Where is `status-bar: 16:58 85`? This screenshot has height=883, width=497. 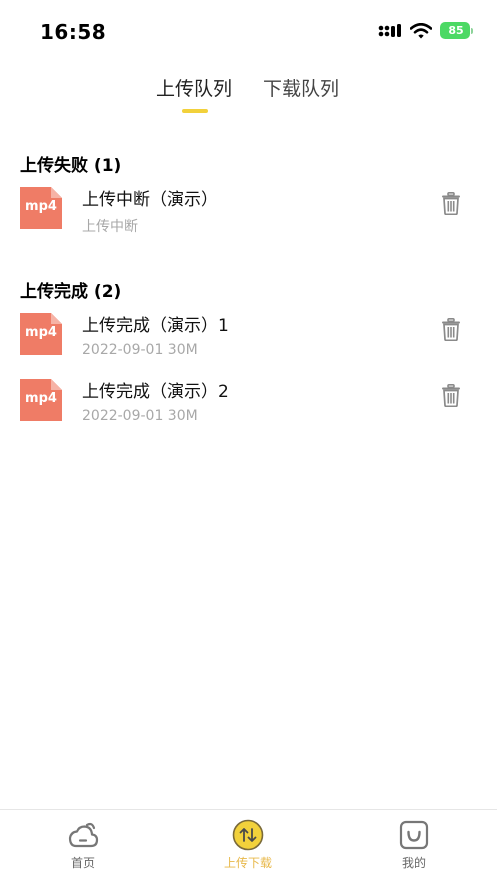
status-bar: 16:58 85 is located at coordinates (248, 31).